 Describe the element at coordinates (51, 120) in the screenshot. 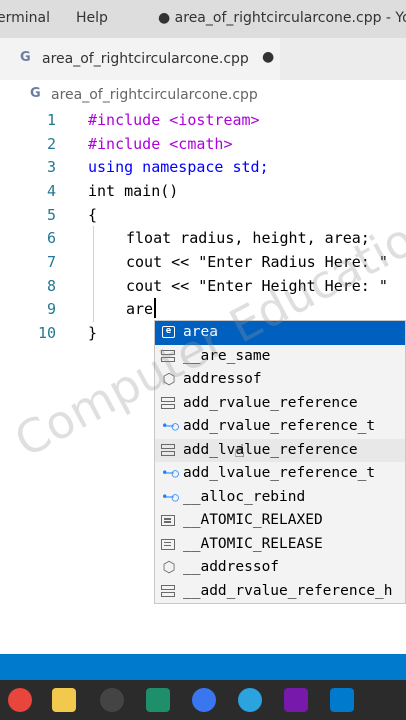

I see `line-number: 1` at that location.